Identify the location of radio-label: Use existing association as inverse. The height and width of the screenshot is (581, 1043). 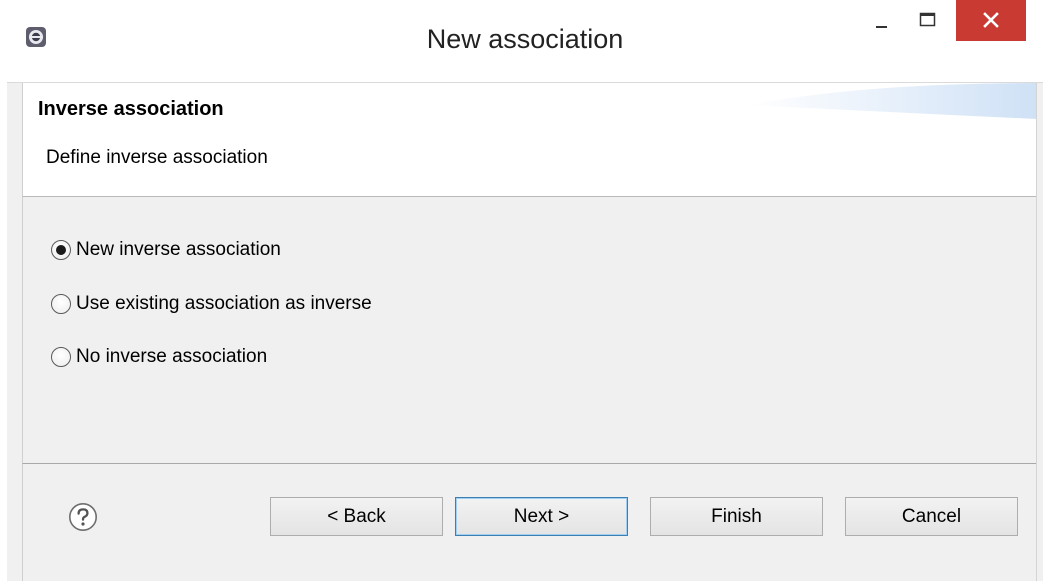
(224, 303).